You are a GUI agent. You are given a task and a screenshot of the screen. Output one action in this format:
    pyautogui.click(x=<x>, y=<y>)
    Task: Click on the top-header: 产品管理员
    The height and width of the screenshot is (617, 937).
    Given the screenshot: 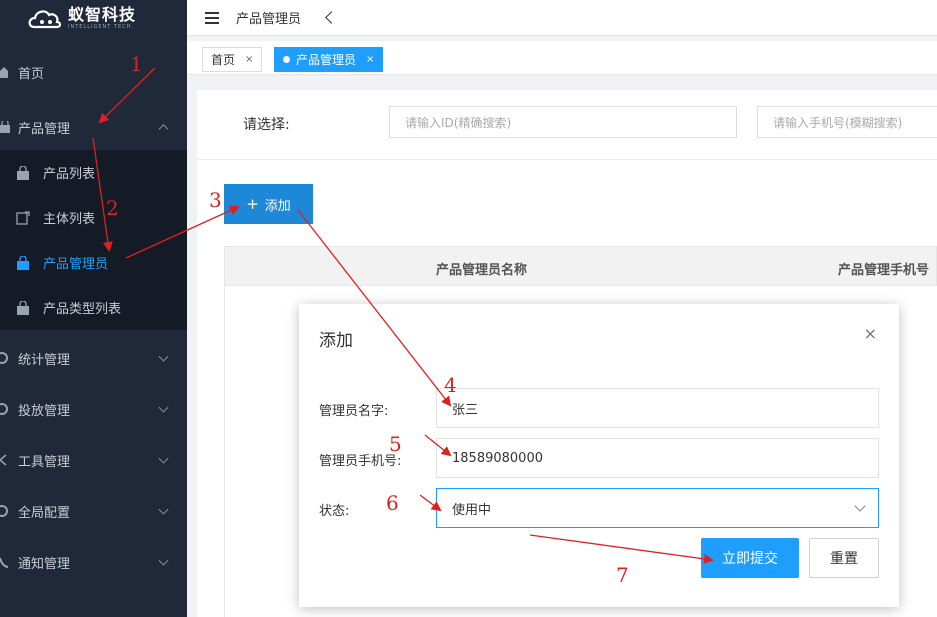 What is the action you would take?
    pyautogui.click(x=562, y=18)
    